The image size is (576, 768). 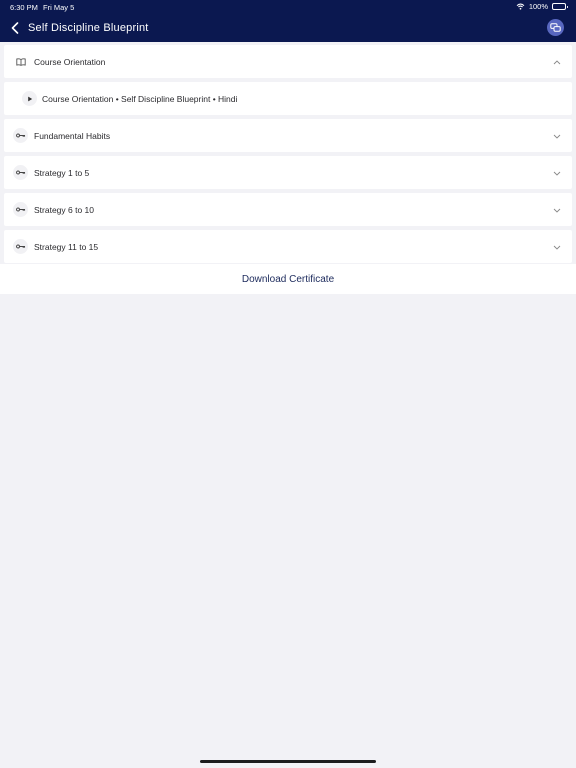 I want to click on download-certificate-bar: Download Certificate, so click(x=288, y=279).